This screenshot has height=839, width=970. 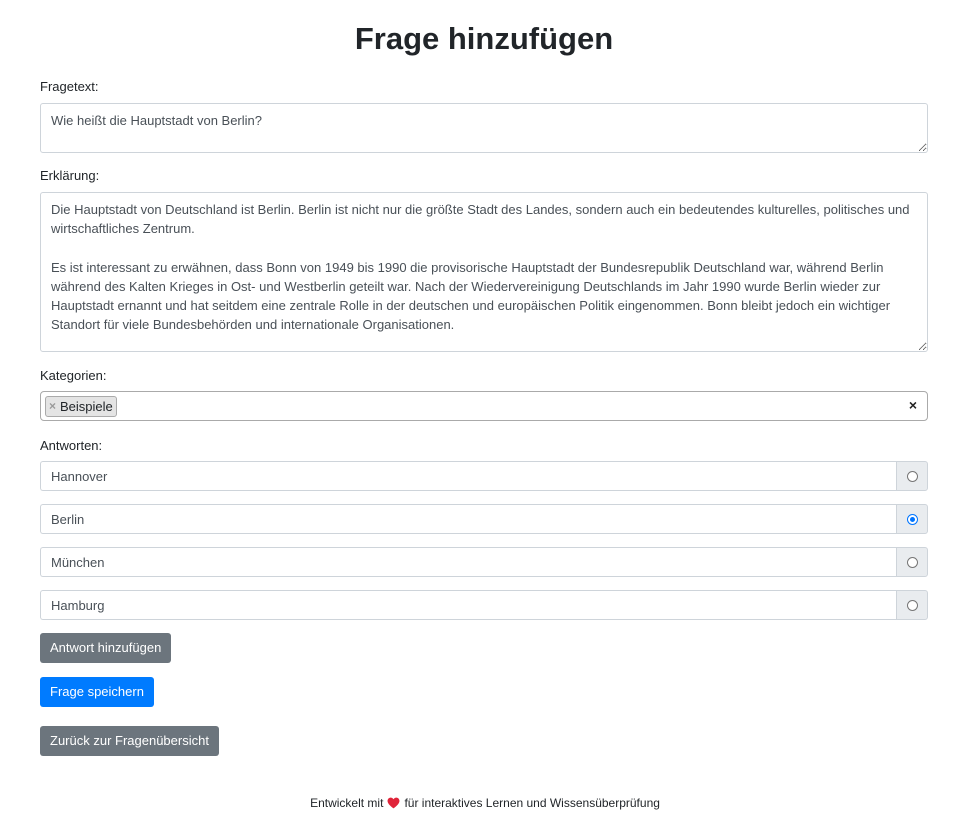 What do you see at coordinates (69, 86) in the screenshot?
I see `question-label: Fragetext:` at bounding box center [69, 86].